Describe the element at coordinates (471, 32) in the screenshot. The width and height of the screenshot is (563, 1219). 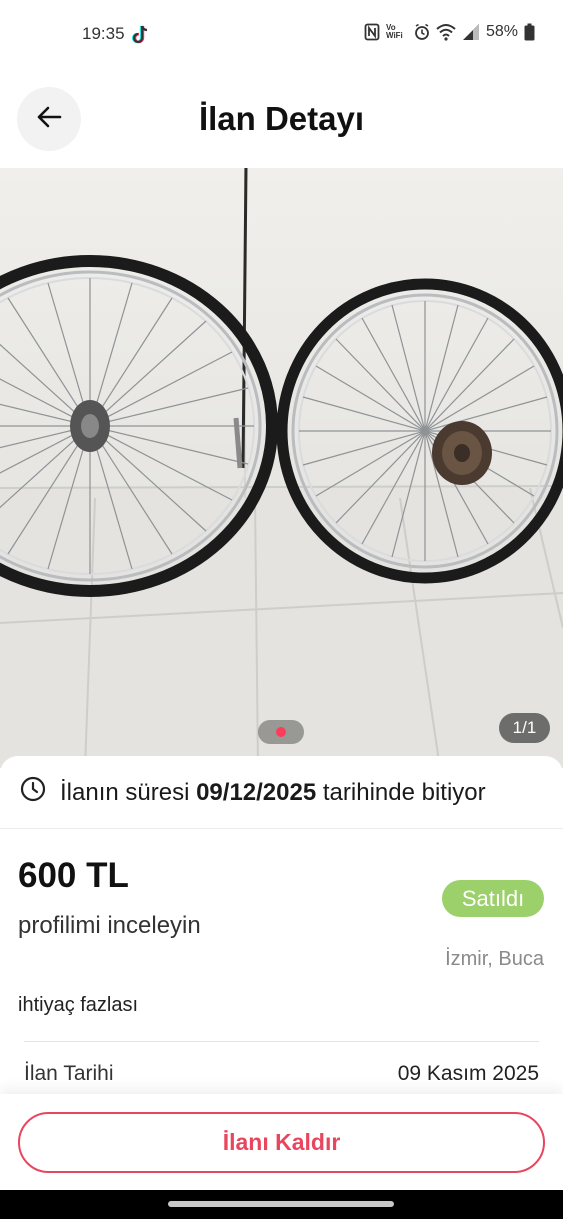
I see `signal-icon` at that location.